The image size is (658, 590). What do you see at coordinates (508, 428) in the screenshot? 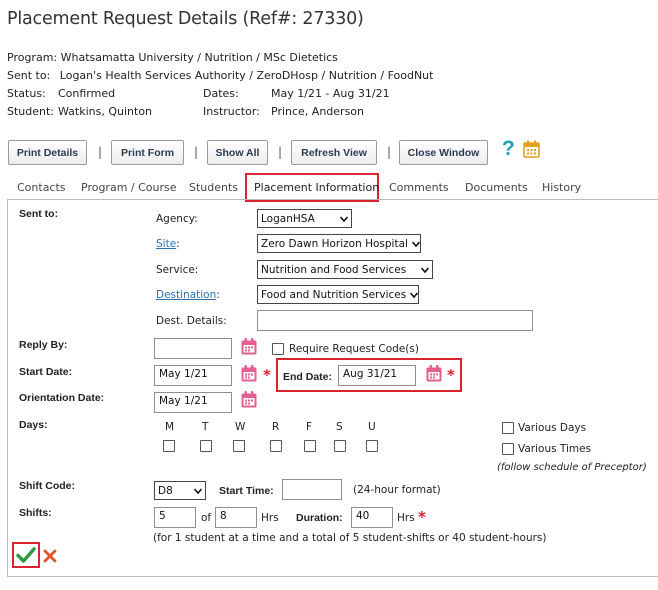
I see `various-days-checkbox` at bounding box center [508, 428].